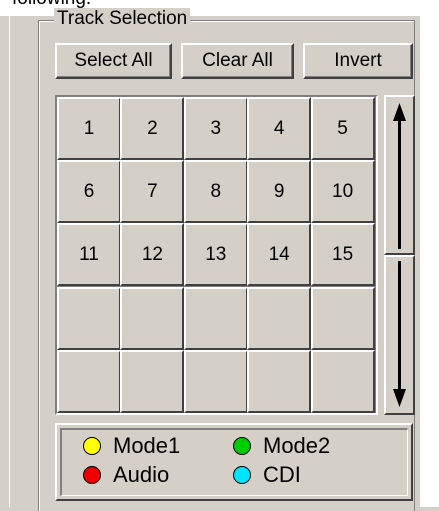 The image size is (439, 511). I want to click on legend-item-audio: Audio, so click(126, 475).